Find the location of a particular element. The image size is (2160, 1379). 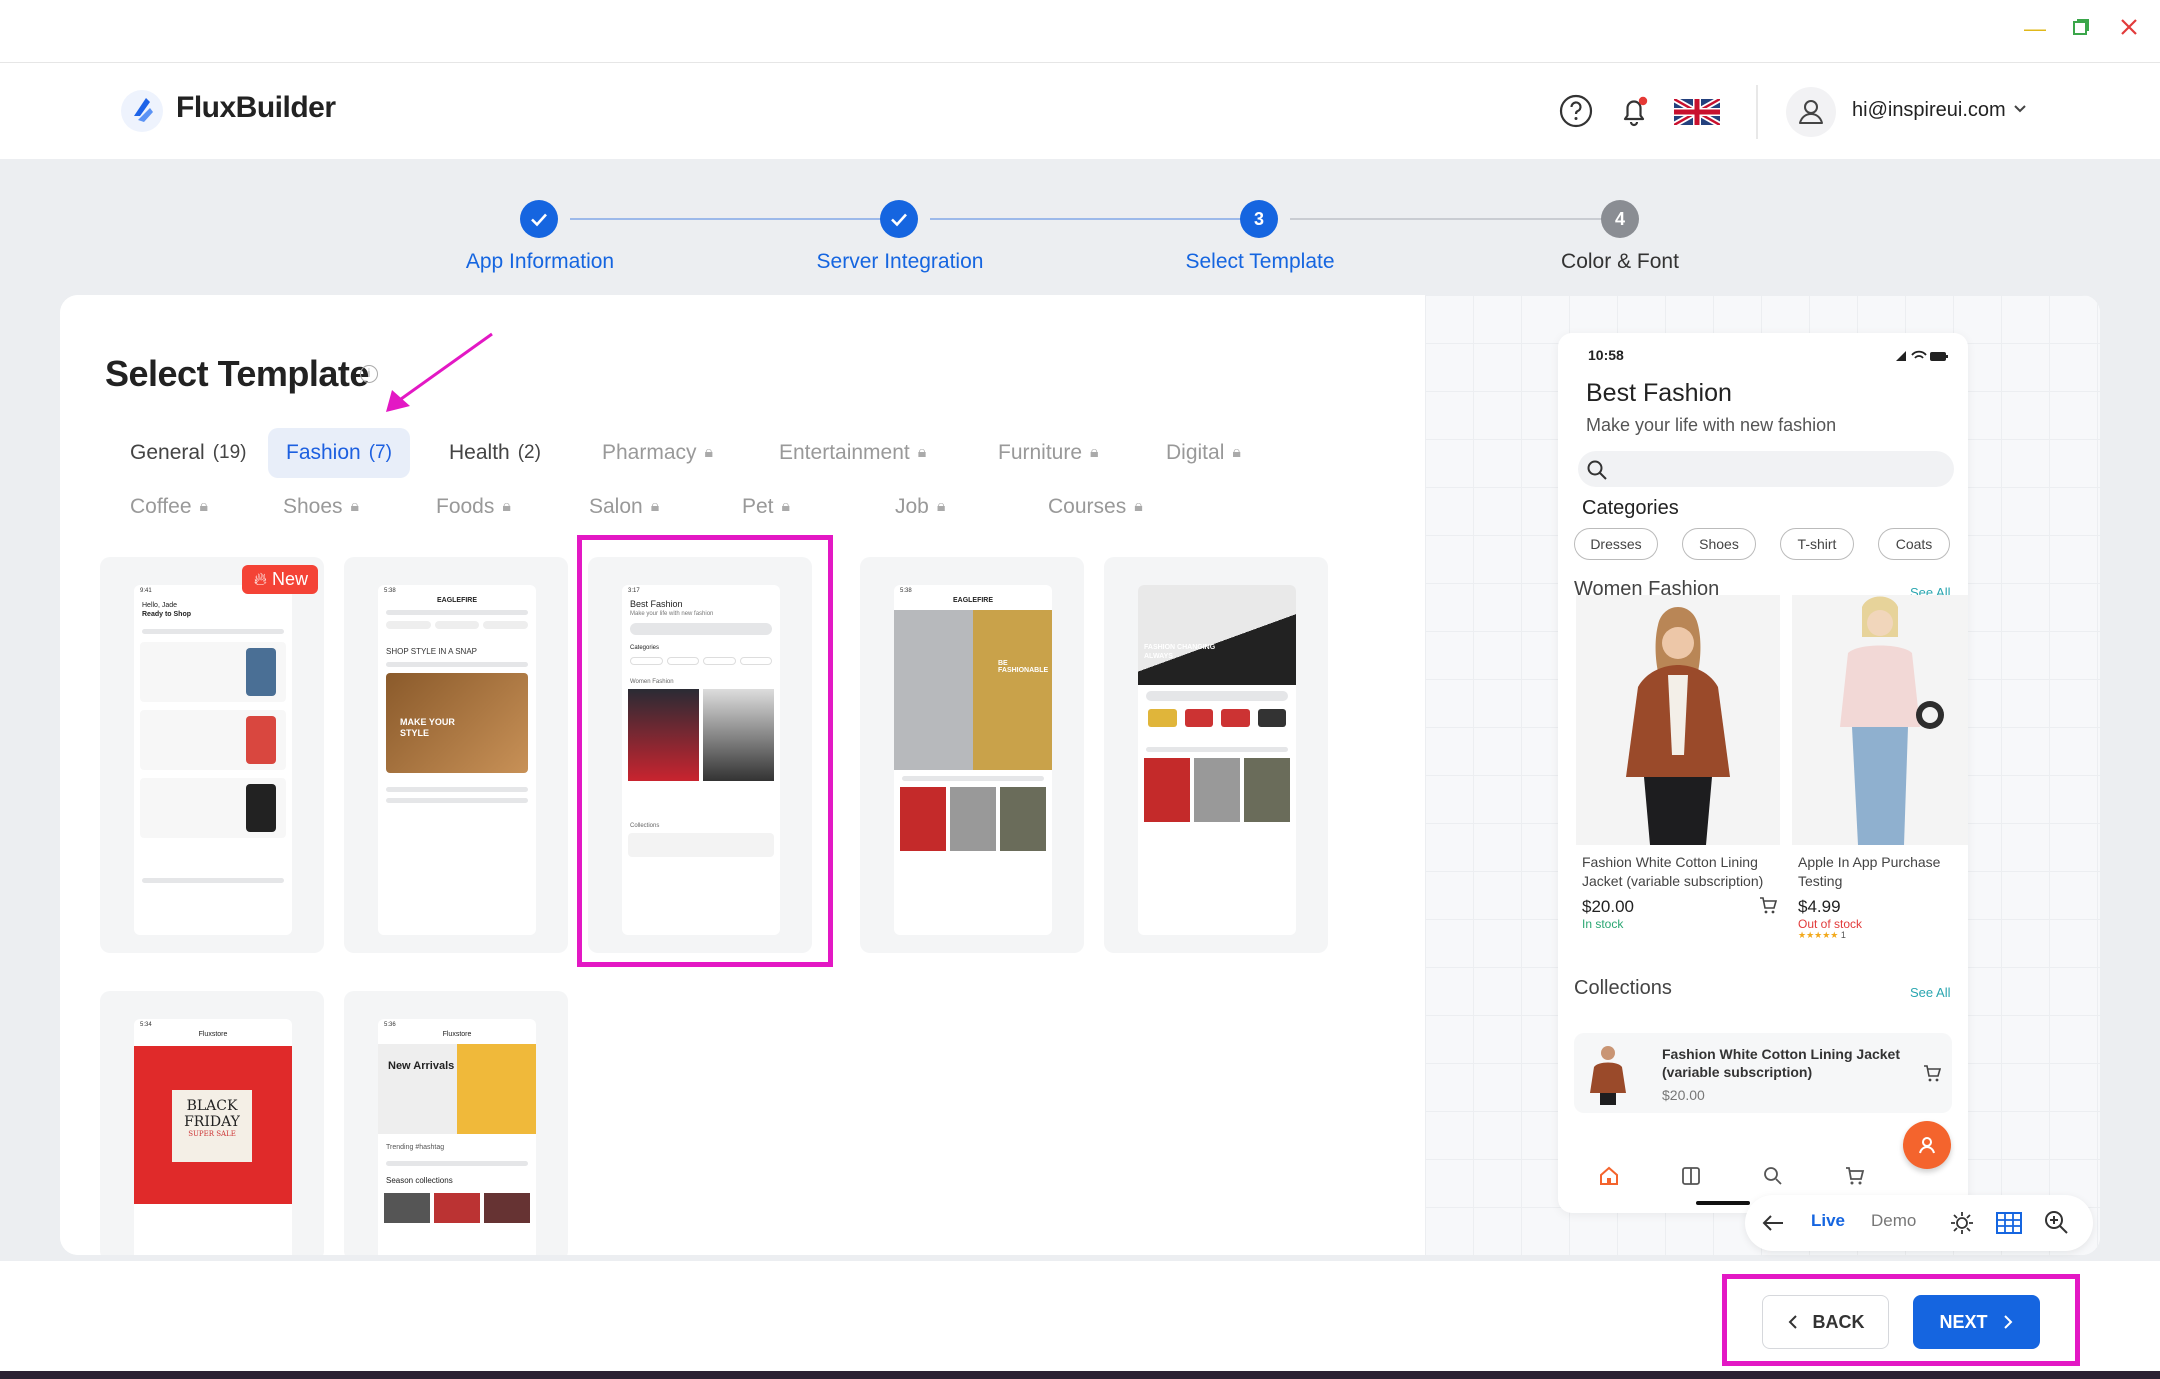

preview-title: Best Fashion is located at coordinates (1659, 393).